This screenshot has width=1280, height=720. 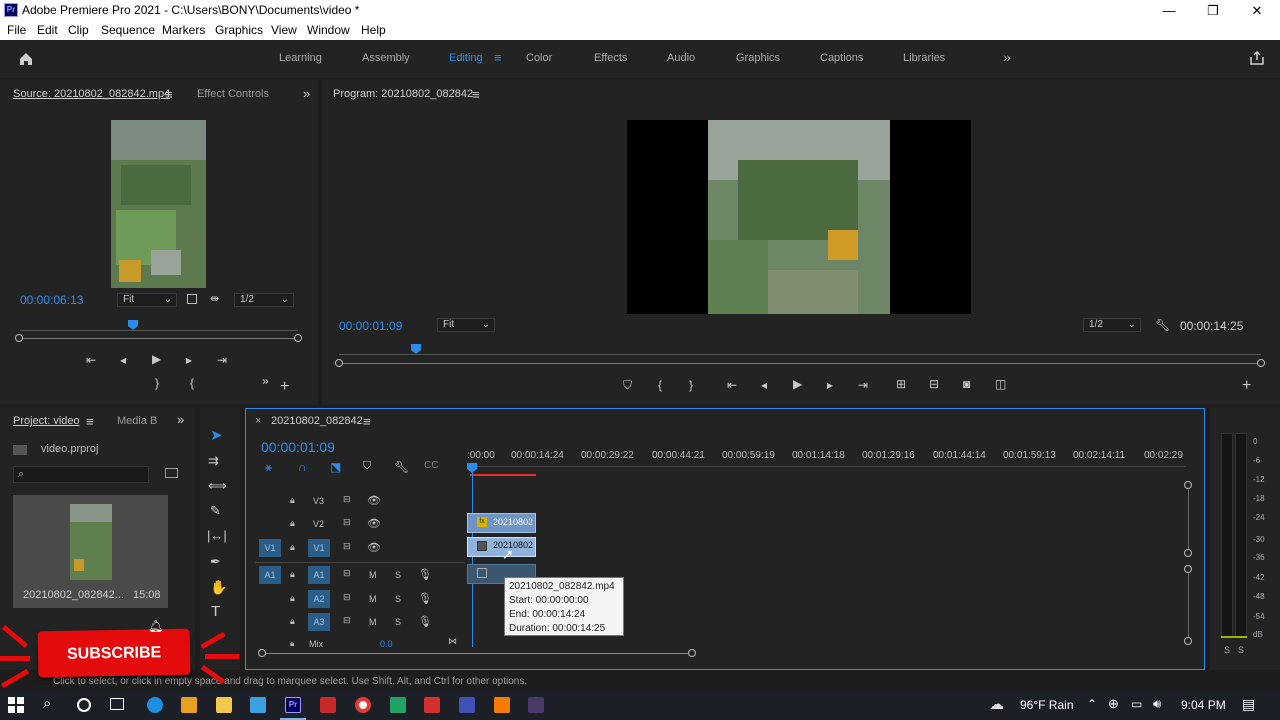 I want to click on vertical-scrollbar-video, so click(x=1188, y=519).